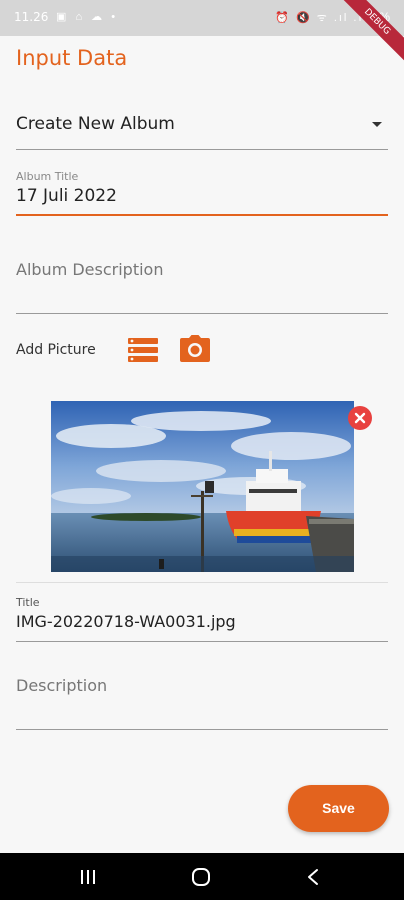  Describe the element at coordinates (202, 277) in the screenshot. I see `album-description-field: Album Description` at that location.